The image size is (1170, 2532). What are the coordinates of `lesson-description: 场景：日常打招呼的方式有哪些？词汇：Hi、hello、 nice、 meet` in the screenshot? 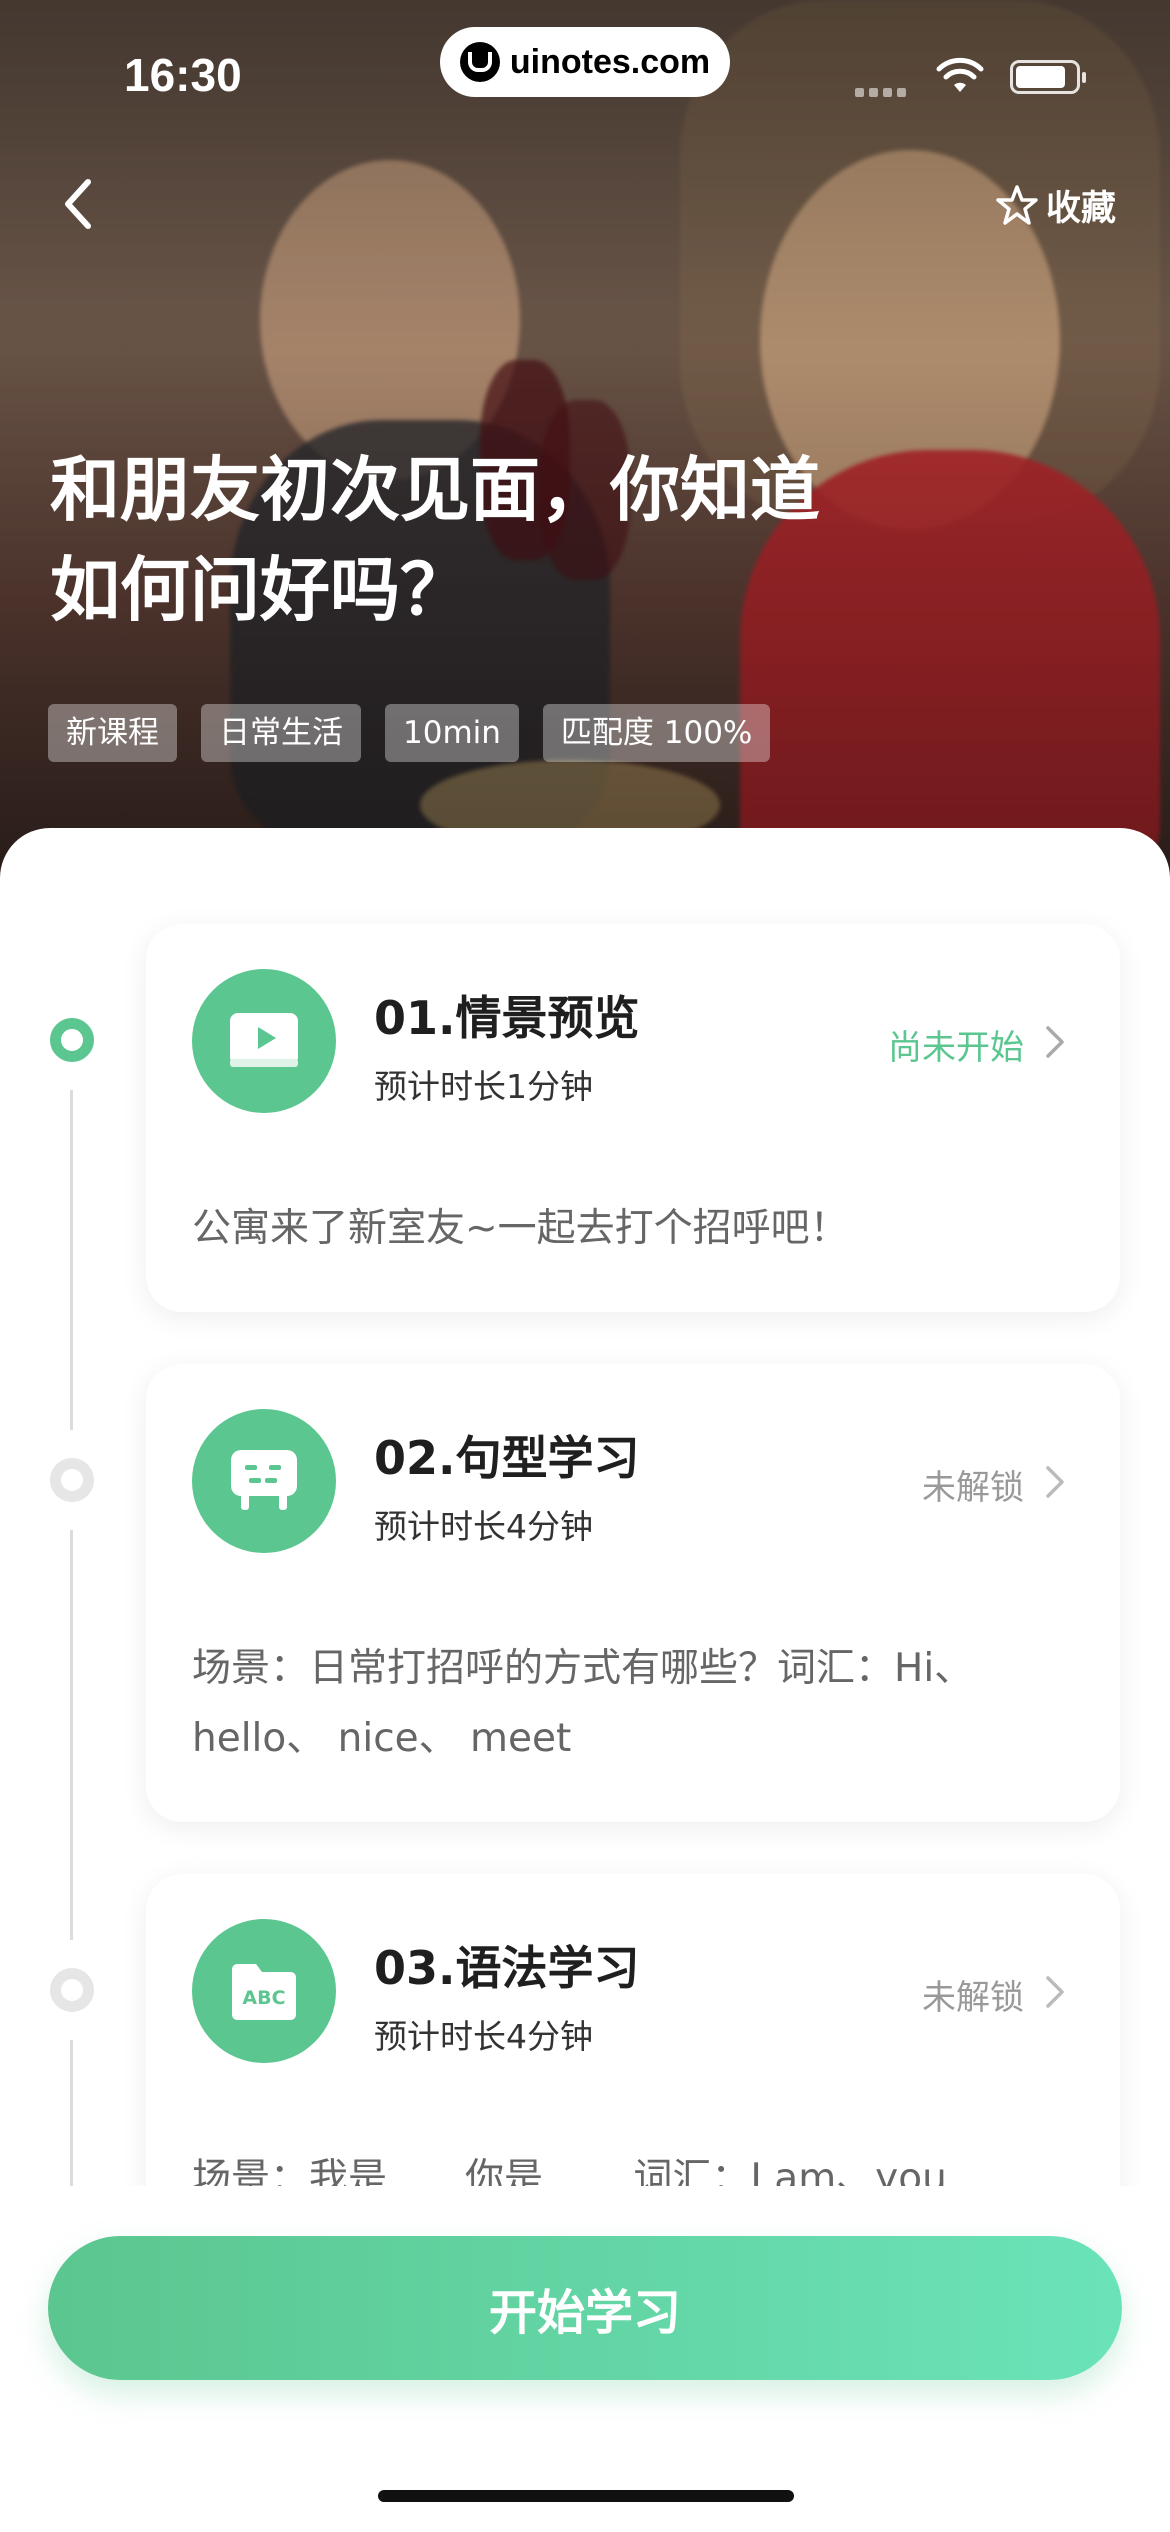 It's located at (583, 1703).